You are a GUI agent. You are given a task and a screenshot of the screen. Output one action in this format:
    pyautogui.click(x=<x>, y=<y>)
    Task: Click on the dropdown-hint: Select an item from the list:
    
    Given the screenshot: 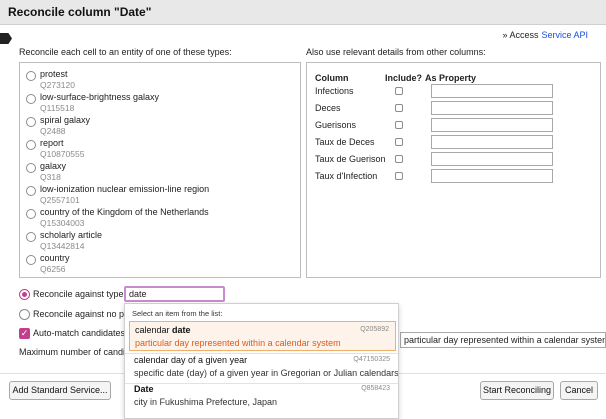 What is the action you would take?
    pyautogui.click(x=177, y=313)
    